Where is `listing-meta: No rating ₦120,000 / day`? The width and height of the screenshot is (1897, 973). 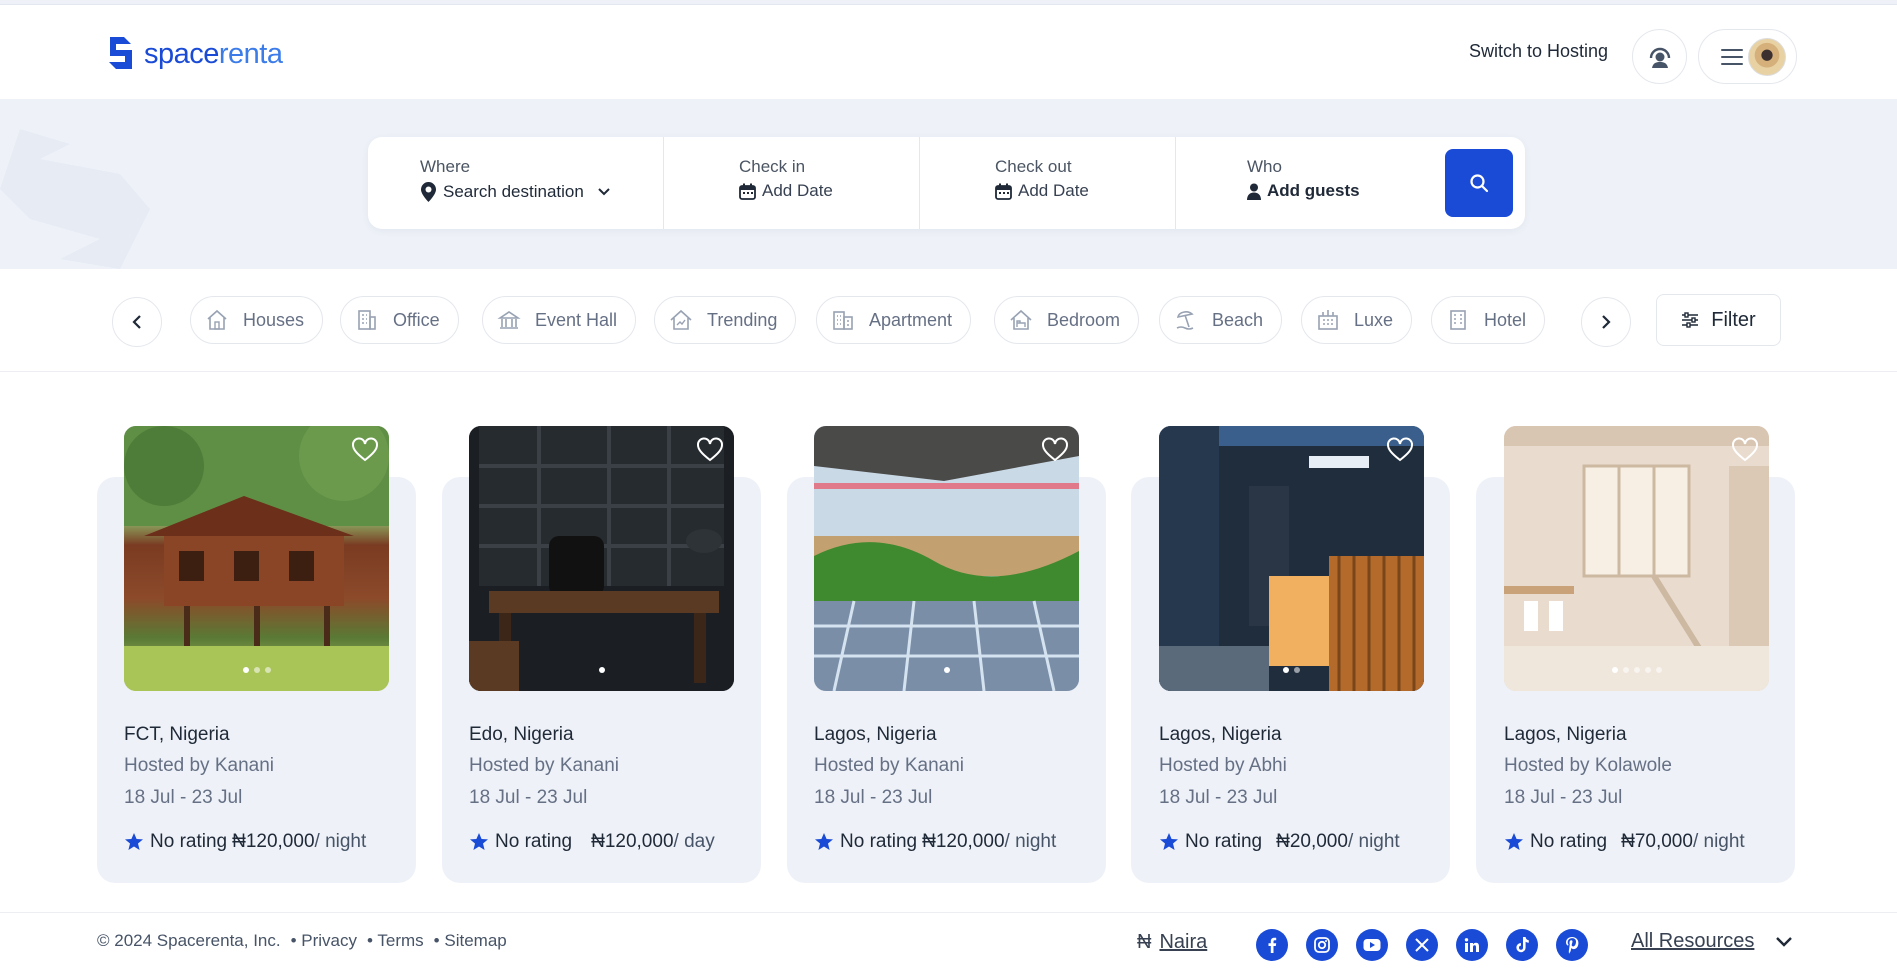
listing-meta: No rating ₦120,000 / day is located at coordinates (592, 842).